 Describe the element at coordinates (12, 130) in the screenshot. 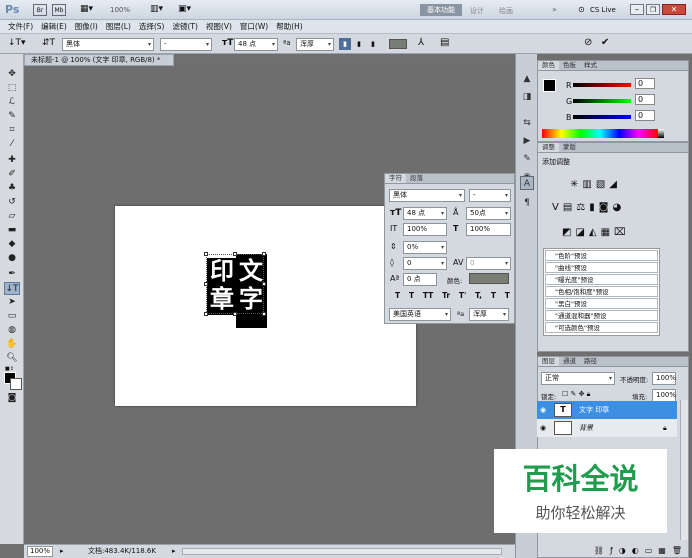

I see `crop-tool-icon: ⌗` at that location.